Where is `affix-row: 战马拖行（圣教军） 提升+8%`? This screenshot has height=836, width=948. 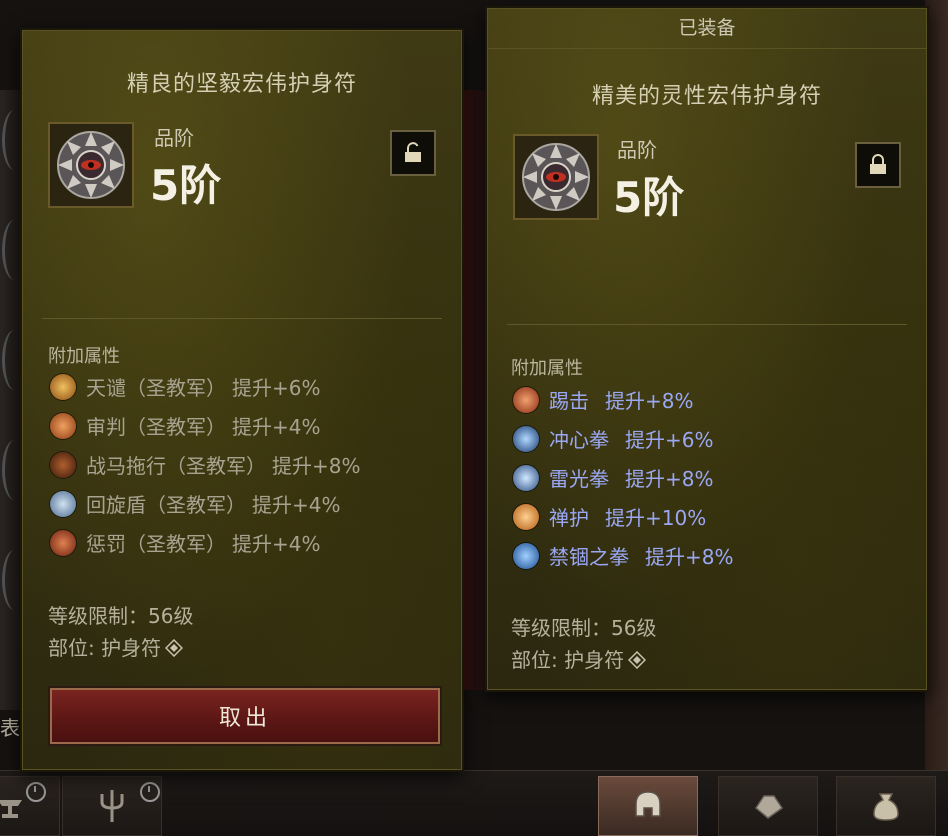 affix-row: 战马拖行（圣教军） 提升+8% is located at coordinates (205, 464).